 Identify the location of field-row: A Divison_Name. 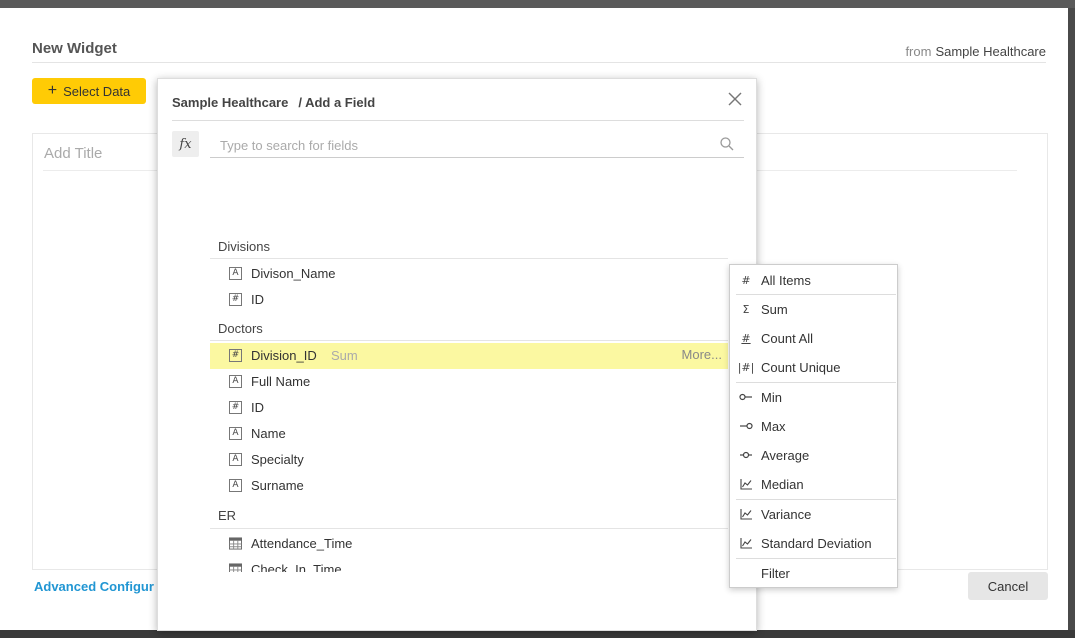
(469, 274).